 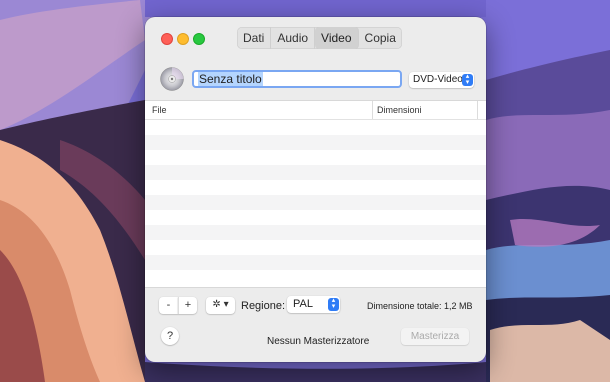 I want to click on gear-icon: ✲ ▾, so click(x=220, y=304).